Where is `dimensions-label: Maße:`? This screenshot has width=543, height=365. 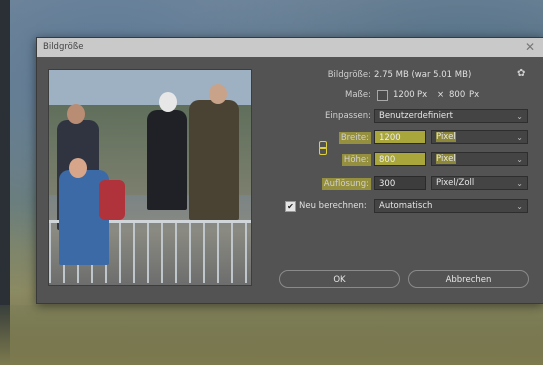
dimensions-label: Maße: is located at coordinates (358, 95).